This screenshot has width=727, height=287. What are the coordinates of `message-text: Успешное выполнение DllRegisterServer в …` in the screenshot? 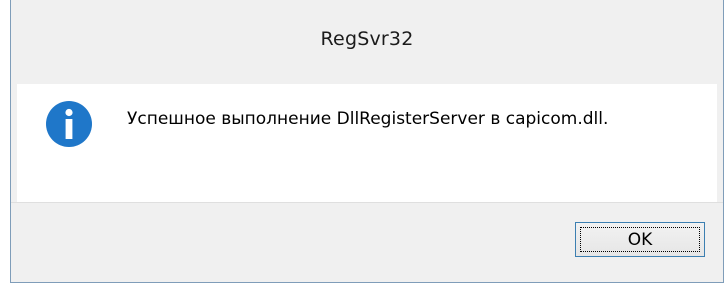 It's located at (368, 119).